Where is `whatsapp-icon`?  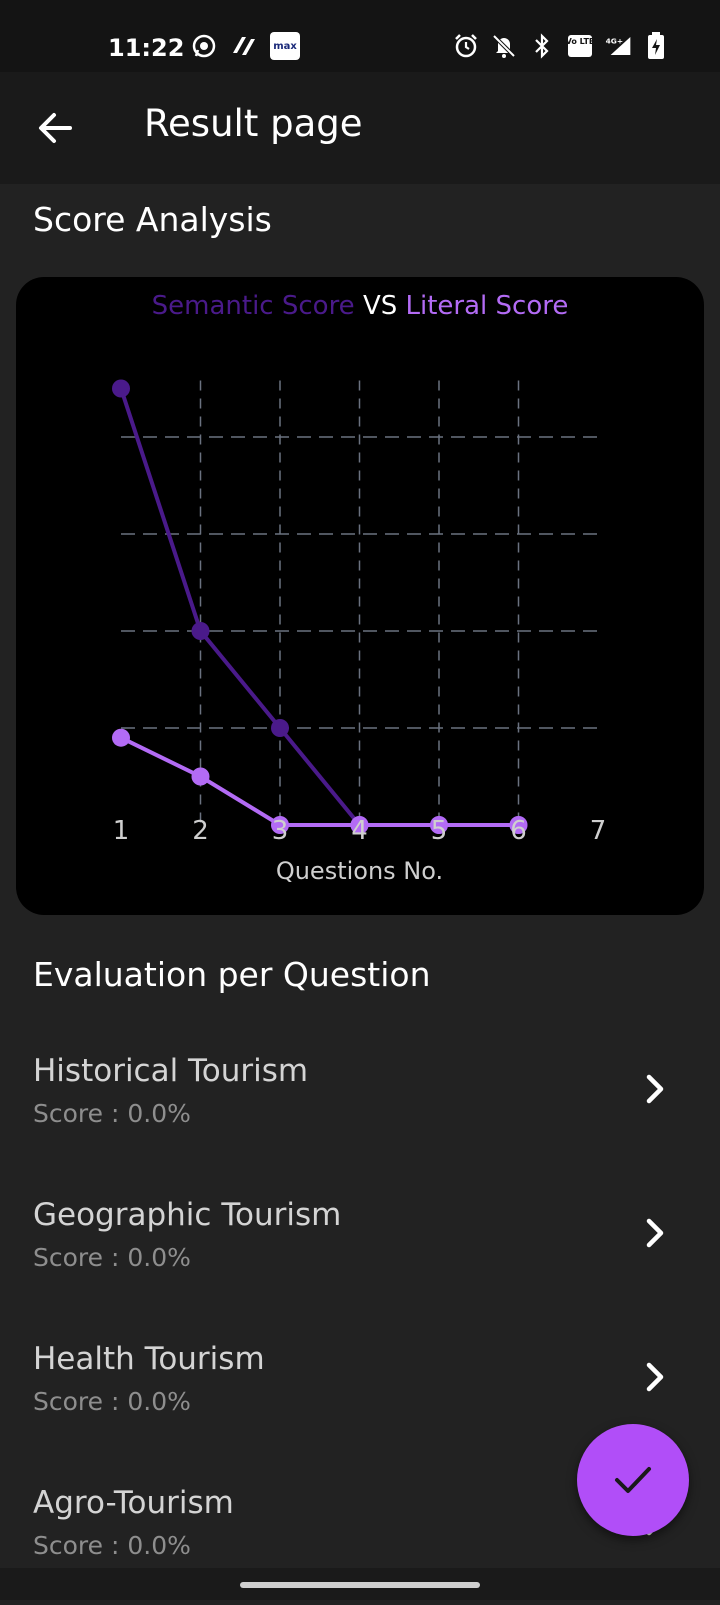
whatsapp-icon is located at coordinates (204, 46).